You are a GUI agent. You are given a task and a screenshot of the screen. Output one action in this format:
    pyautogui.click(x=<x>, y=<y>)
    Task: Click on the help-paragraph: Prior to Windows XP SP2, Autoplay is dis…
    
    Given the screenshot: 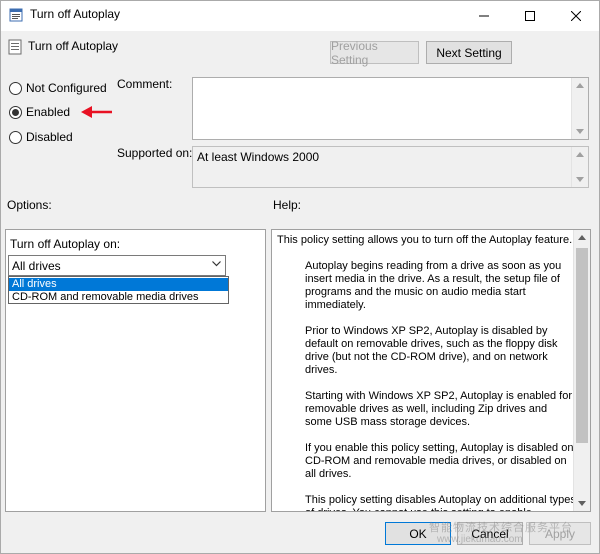 What is the action you would take?
    pyautogui.click(x=431, y=350)
    